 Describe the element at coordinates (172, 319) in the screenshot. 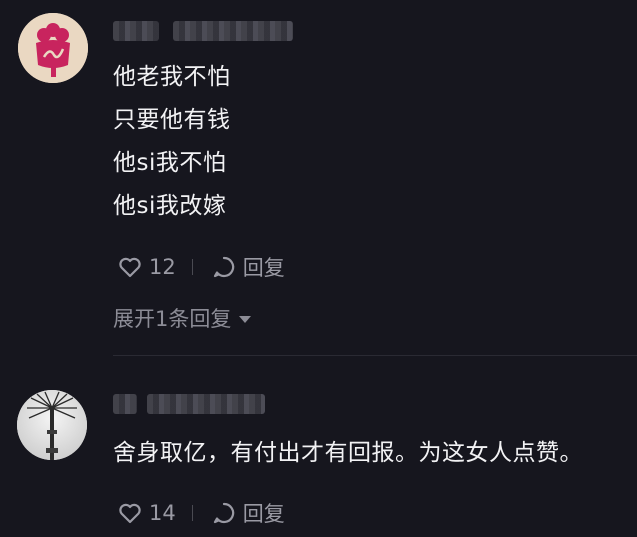

I see `expand-replies-label: 展开1条回复` at that location.